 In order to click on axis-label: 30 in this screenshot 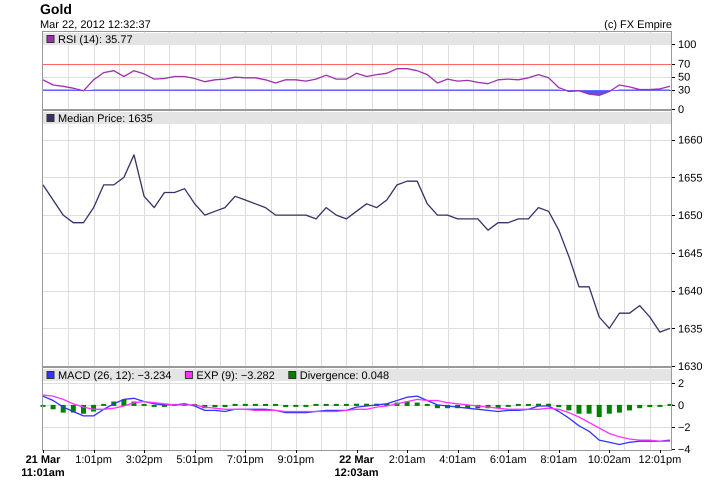, I will do `click(684, 90)`.